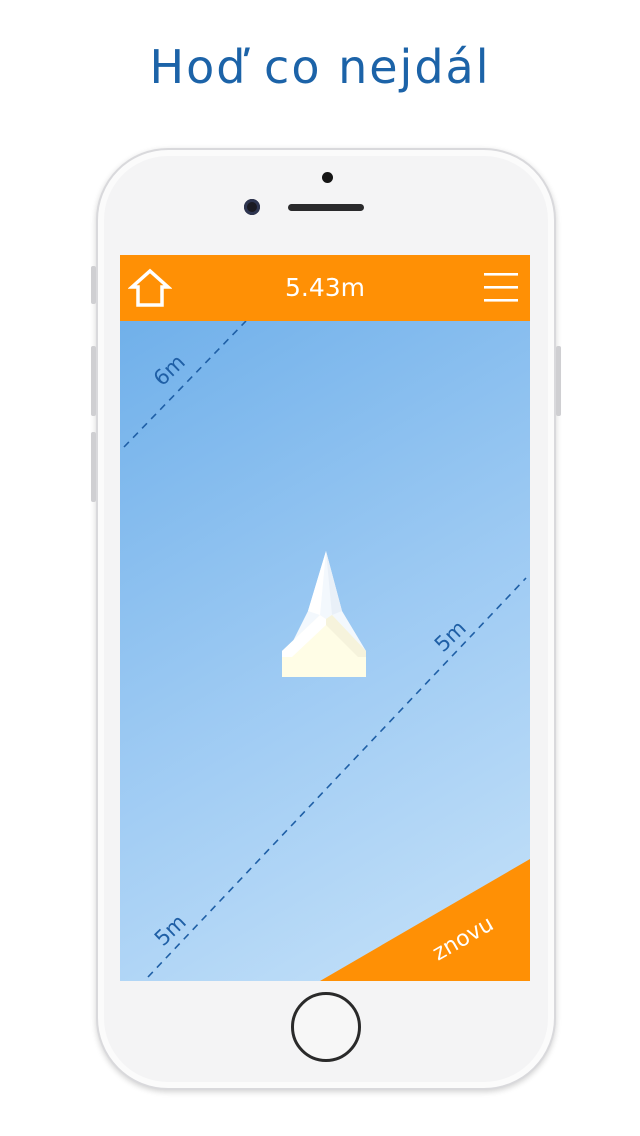  Describe the element at coordinates (450, 636) in the screenshot. I see `distance-label-5m-upper: 5m` at that location.